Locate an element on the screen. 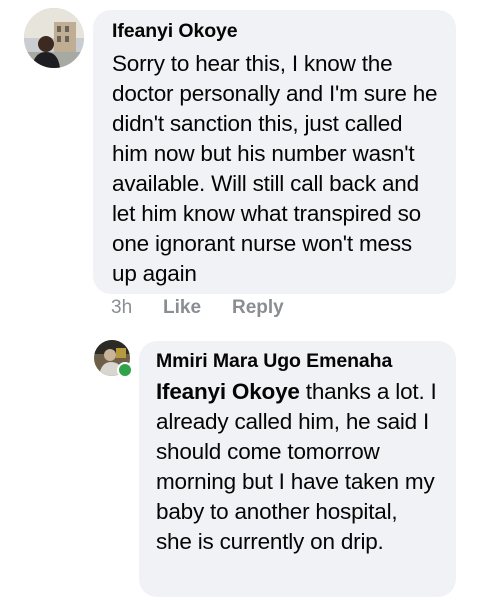 This screenshot has width=480, height=602. comment-author: Ifeanyi Okoye is located at coordinates (275, 31).